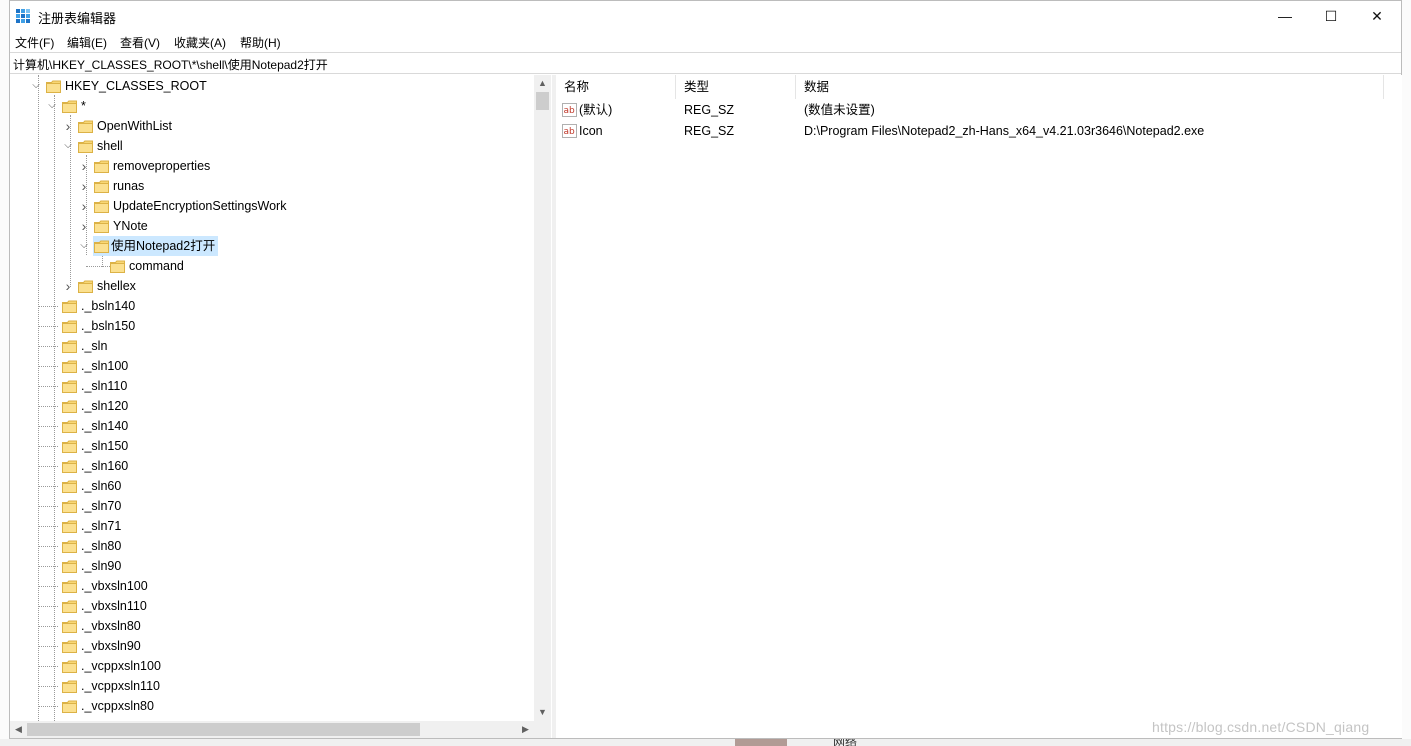  I want to click on background-taskbar: 网络, so click(705, 742).